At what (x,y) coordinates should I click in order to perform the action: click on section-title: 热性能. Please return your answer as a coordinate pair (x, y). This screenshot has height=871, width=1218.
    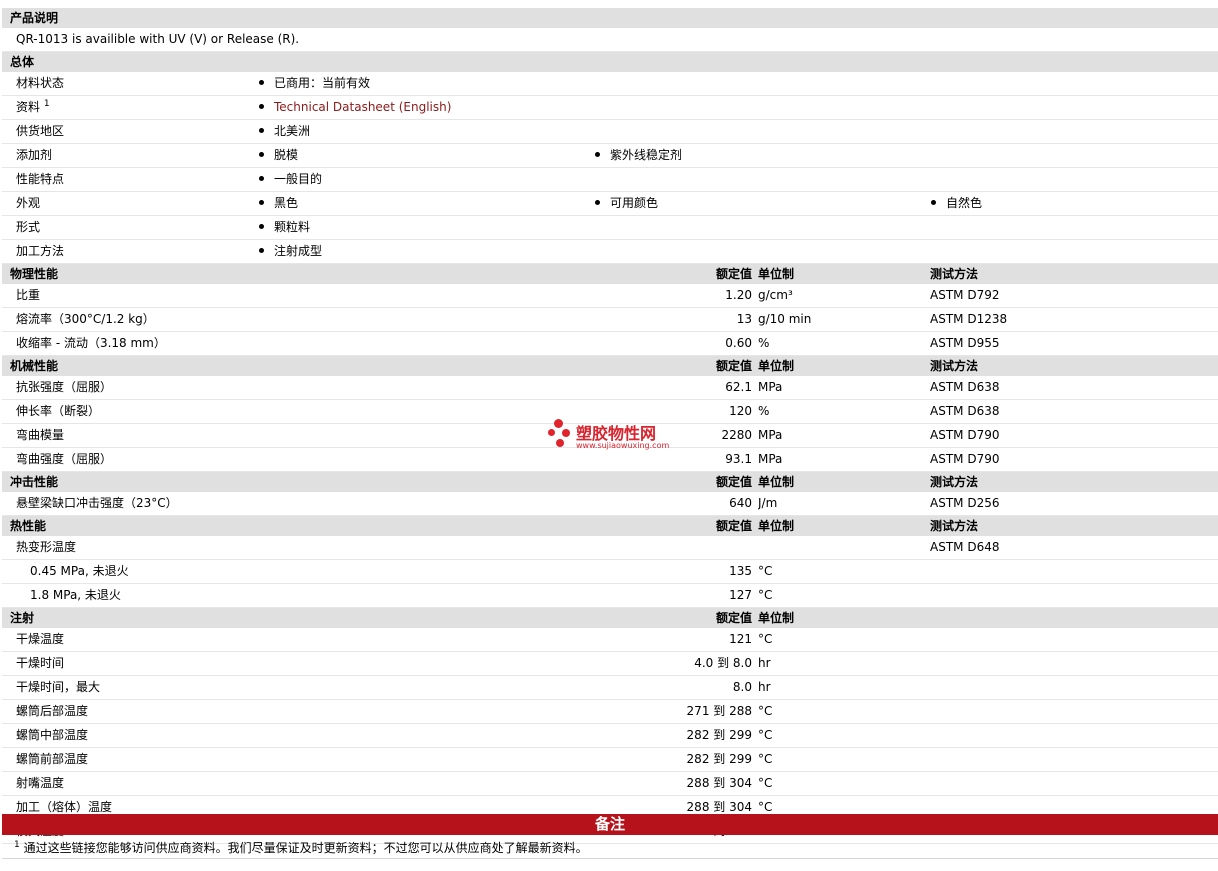
    Looking at the image, I should click on (298, 525).